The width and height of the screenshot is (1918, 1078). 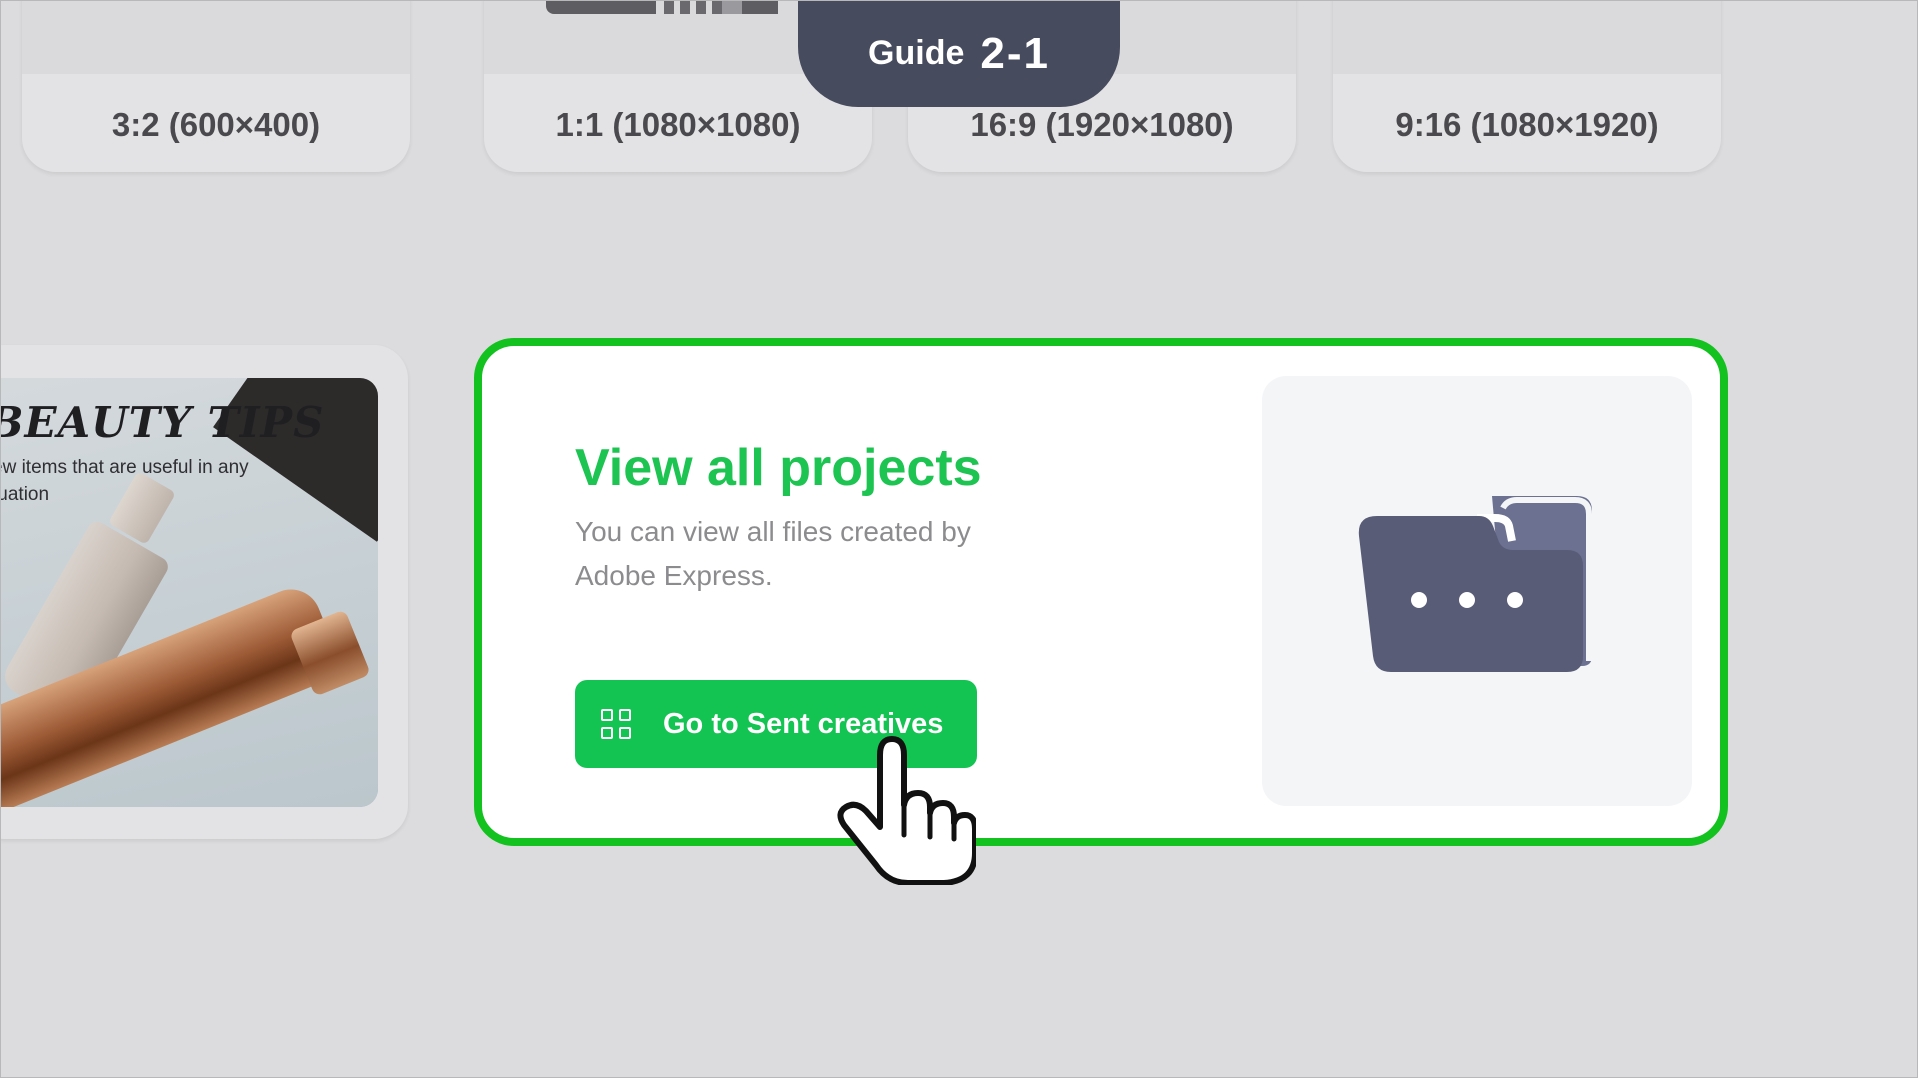 I want to click on template-title: BEAUTY TIPS, so click(x=162, y=422).